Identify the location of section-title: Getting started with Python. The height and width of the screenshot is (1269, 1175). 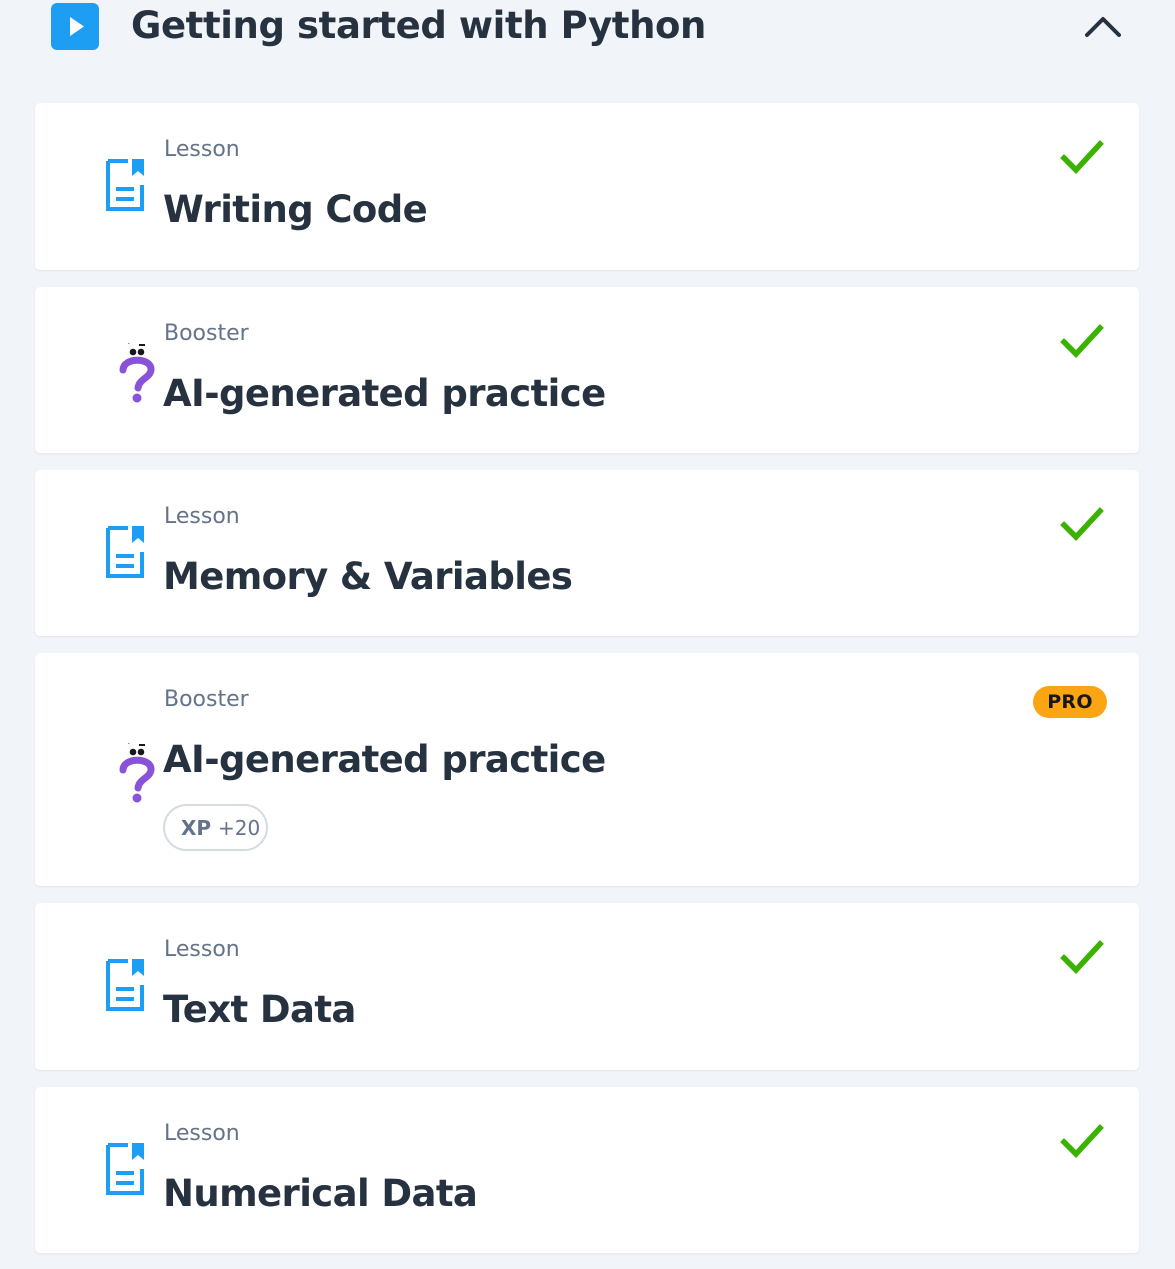
(418, 25).